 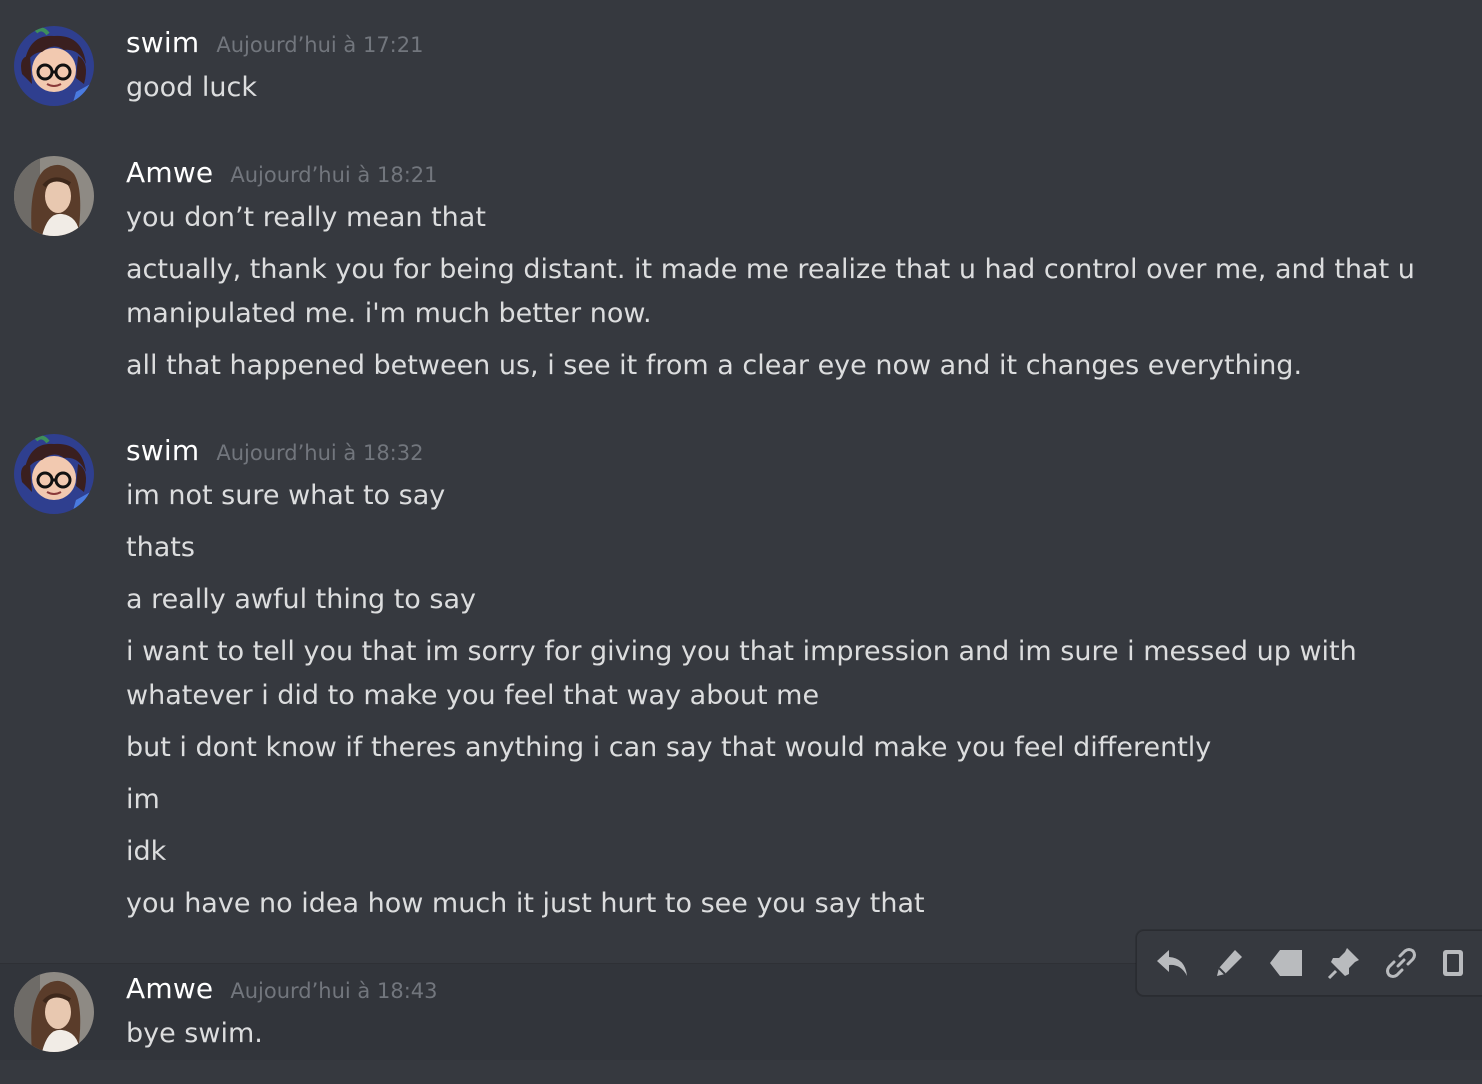 I want to click on pin-button, so click(x=1343, y=963).